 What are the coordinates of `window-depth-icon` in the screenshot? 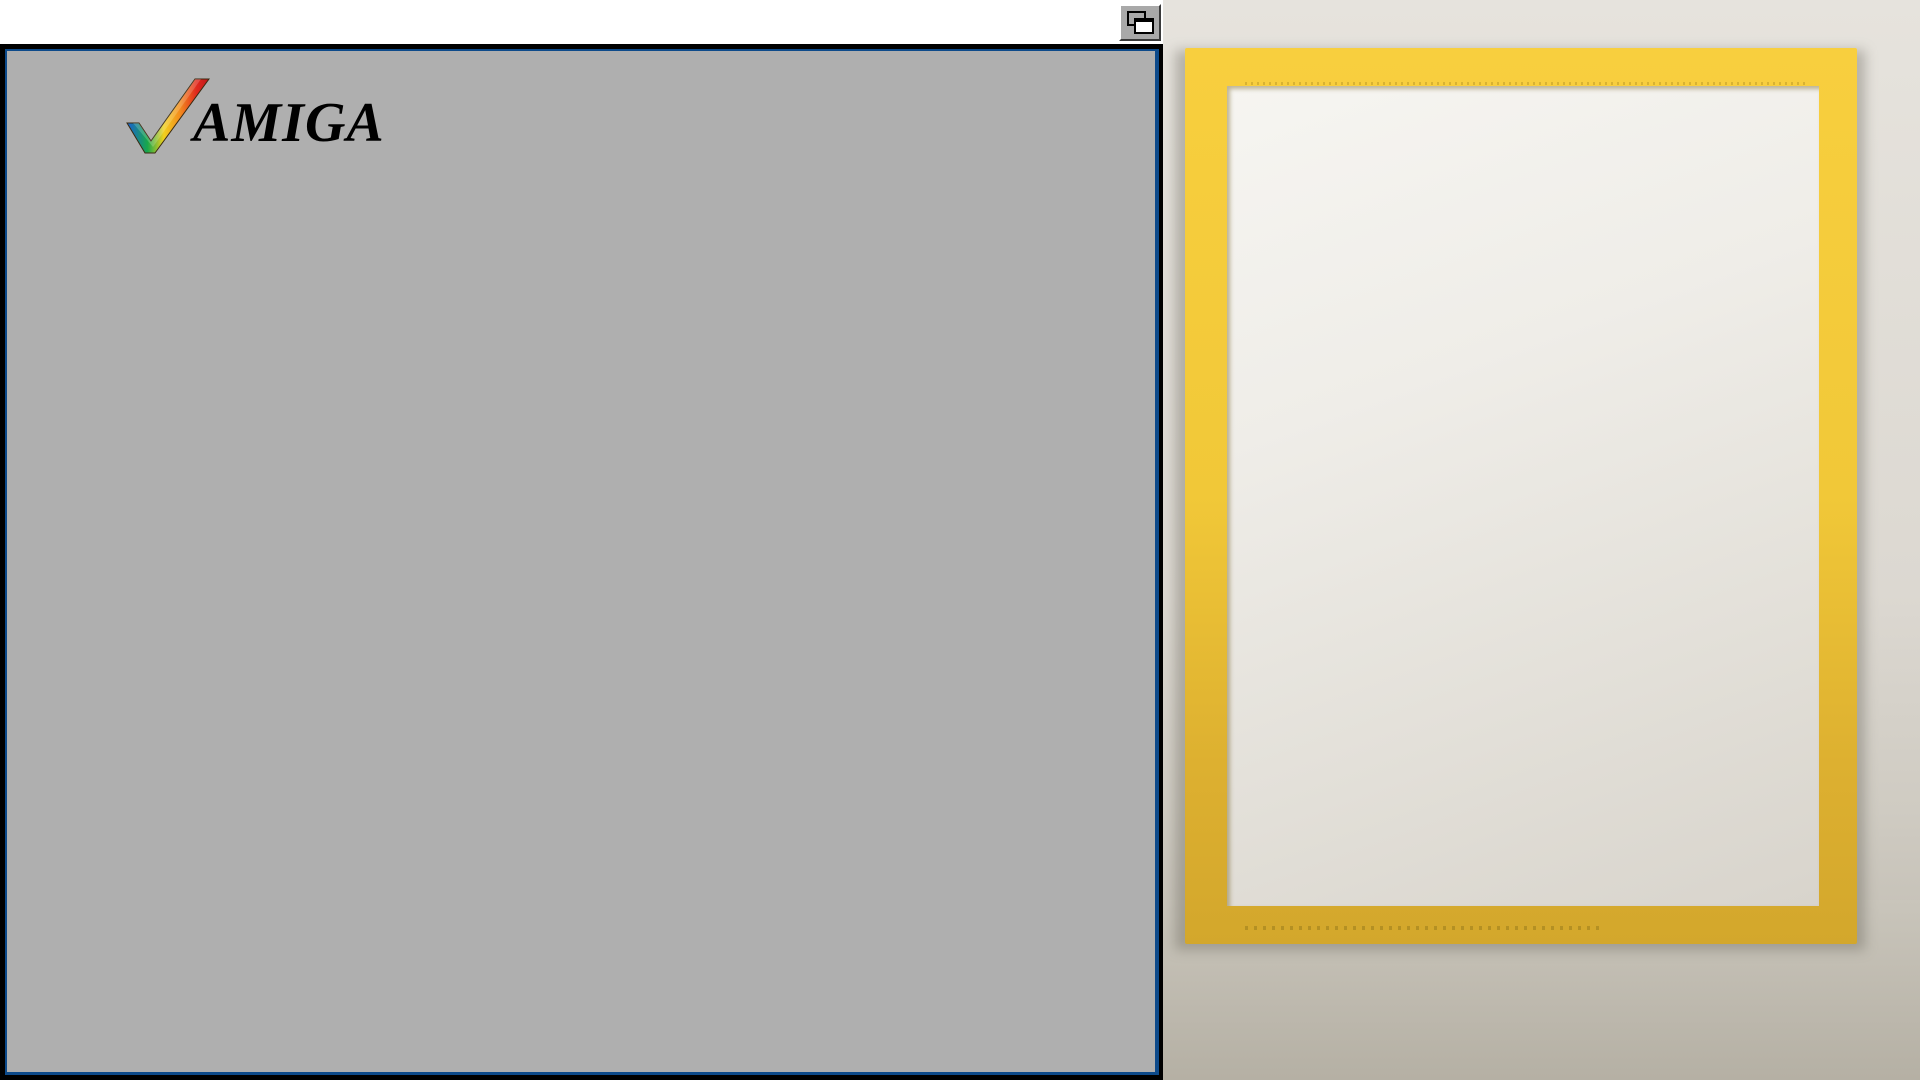 It's located at (1140, 22).